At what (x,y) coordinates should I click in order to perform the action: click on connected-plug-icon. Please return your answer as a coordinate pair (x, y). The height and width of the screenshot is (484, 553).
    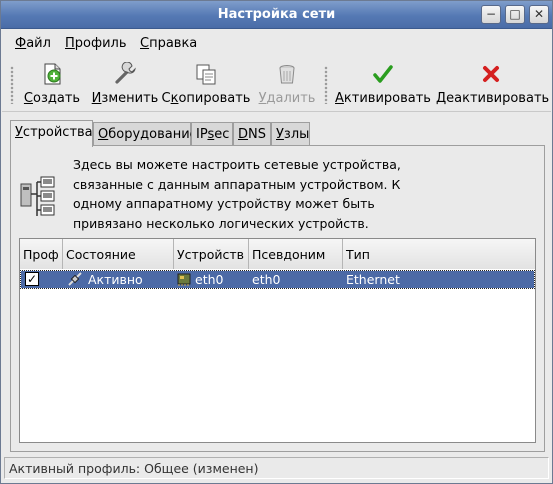
    Looking at the image, I should click on (75, 279).